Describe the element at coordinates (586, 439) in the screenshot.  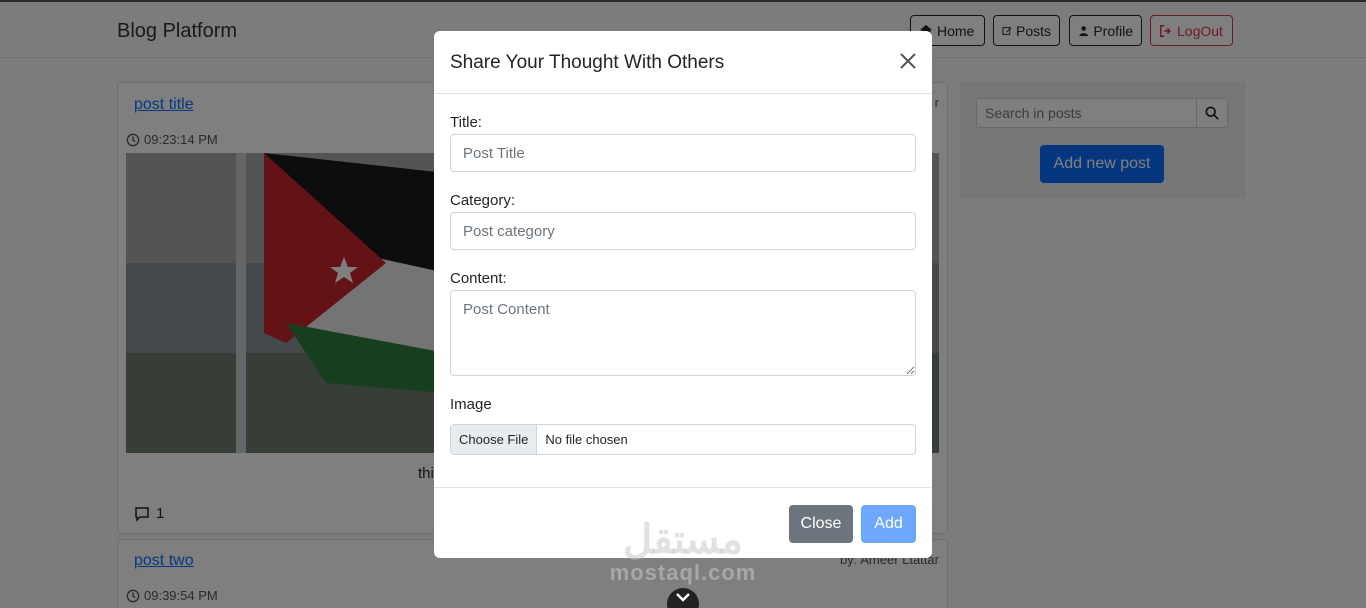
I see `file-status: No file chosen` at that location.